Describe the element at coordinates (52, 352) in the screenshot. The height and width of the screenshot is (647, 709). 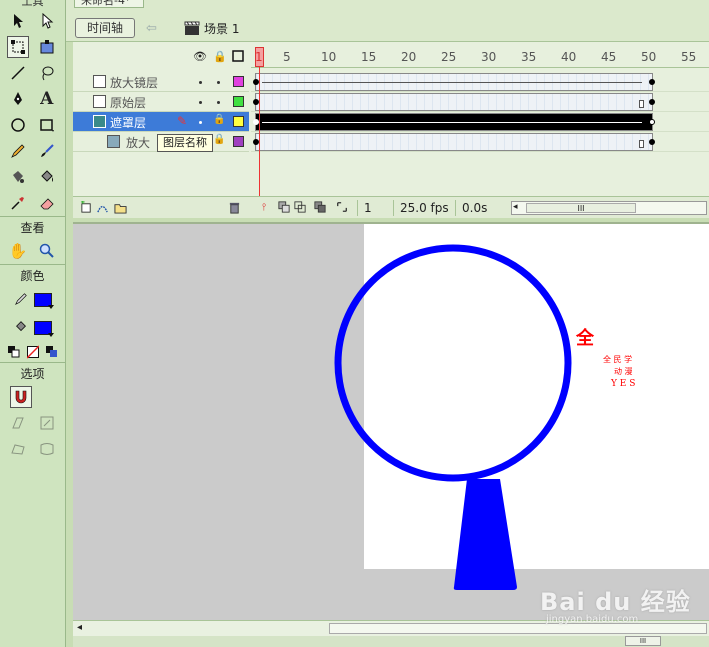
I see `swap-colors-icon` at that location.